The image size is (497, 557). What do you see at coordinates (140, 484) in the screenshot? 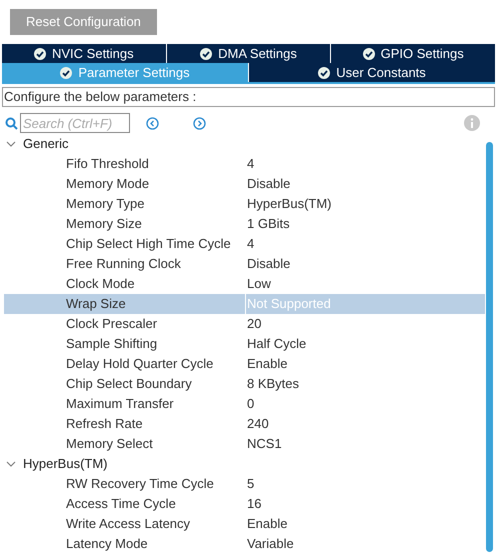
I see `parameter-name: RW Recovery Time Cycle` at bounding box center [140, 484].